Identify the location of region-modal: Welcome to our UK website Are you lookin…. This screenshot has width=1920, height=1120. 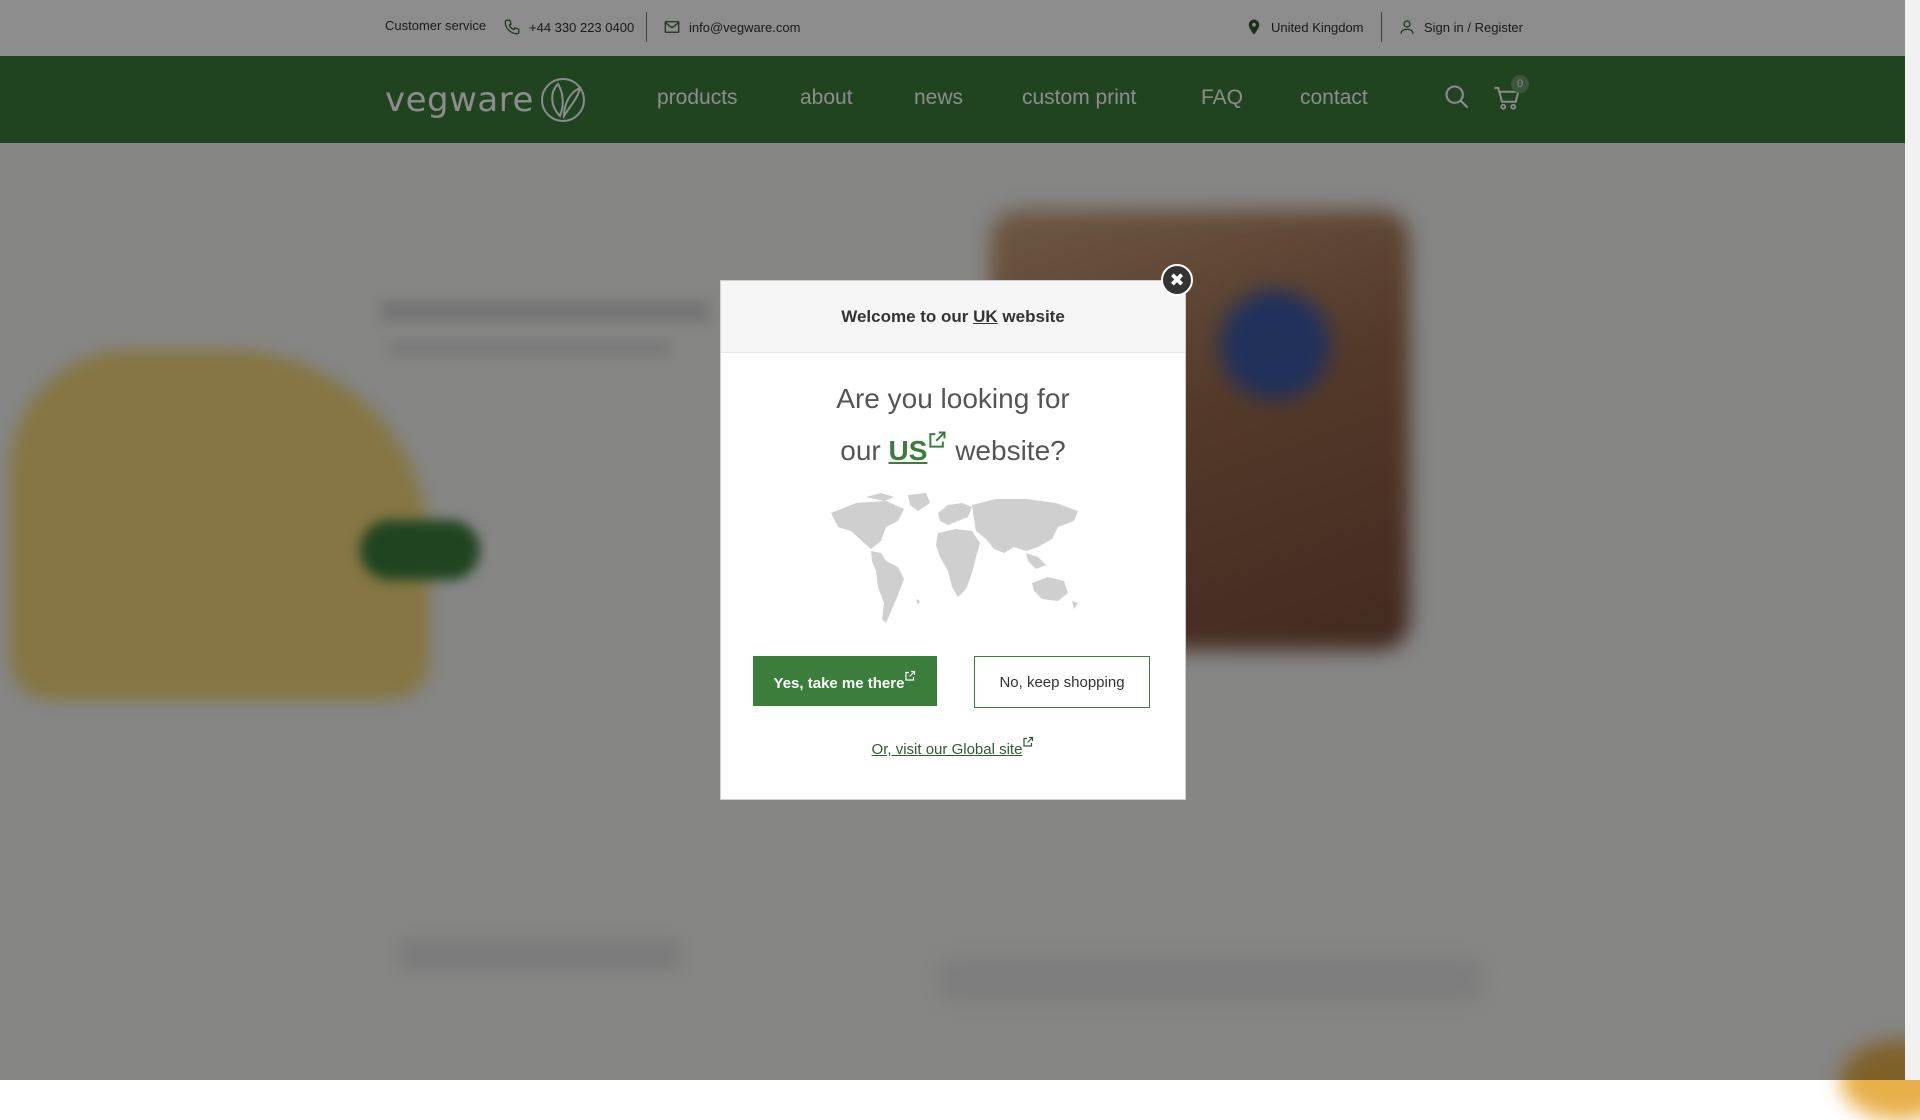
(953, 540).